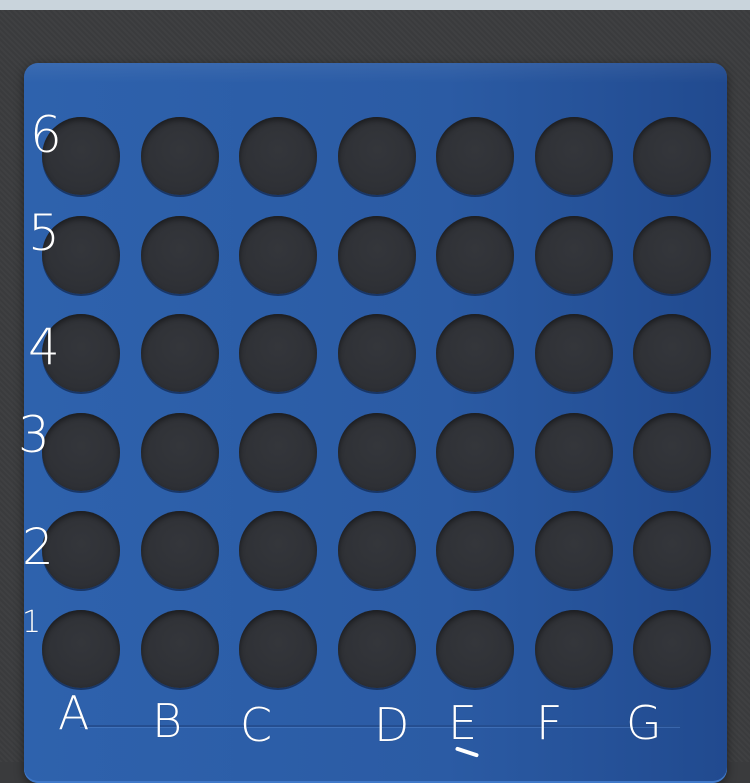 The image size is (750, 783). I want to click on board-slot-c1, so click(278, 649).